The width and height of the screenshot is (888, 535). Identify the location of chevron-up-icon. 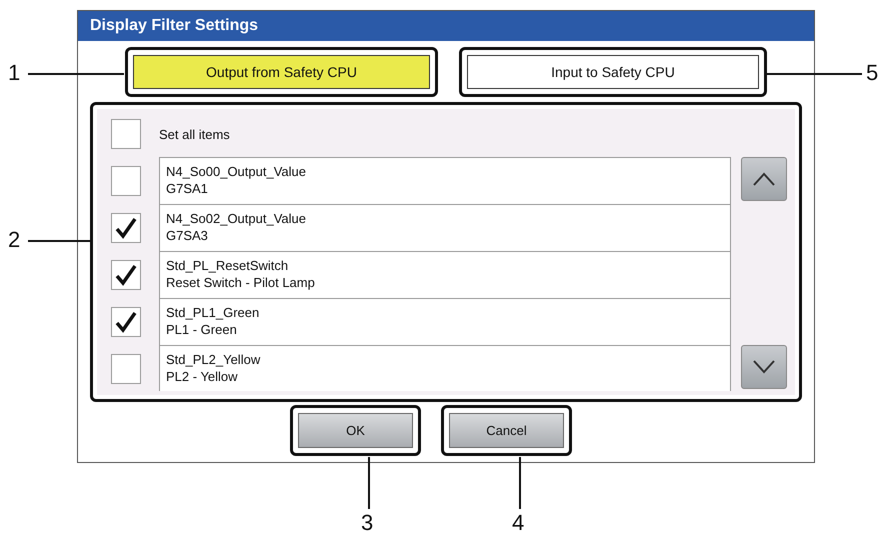
(764, 179).